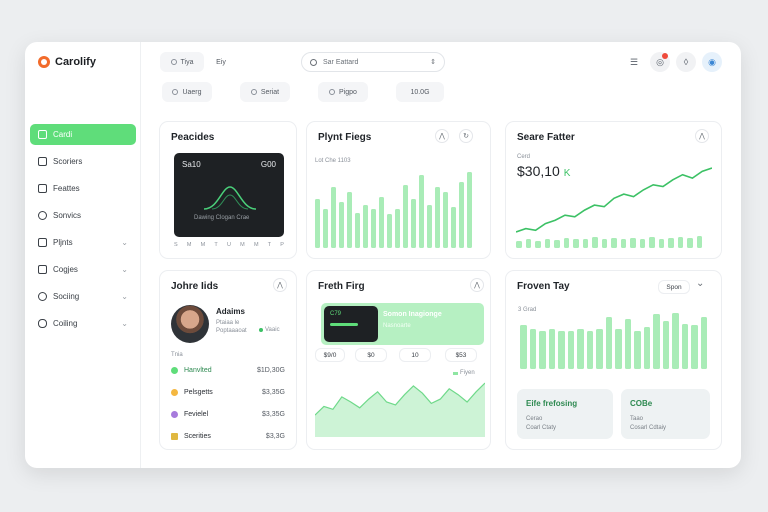  Describe the element at coordinates (193, 137) in the screenshot. I see `card-title: Peacides` at that location.